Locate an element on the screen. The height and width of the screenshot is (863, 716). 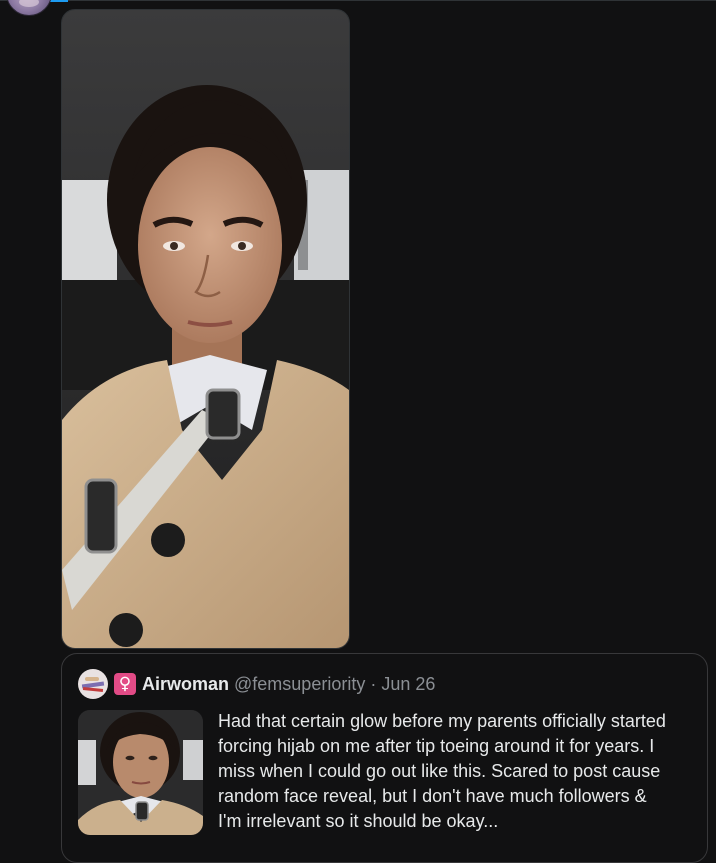
timeline-divider is located at coordinates (358, 0).